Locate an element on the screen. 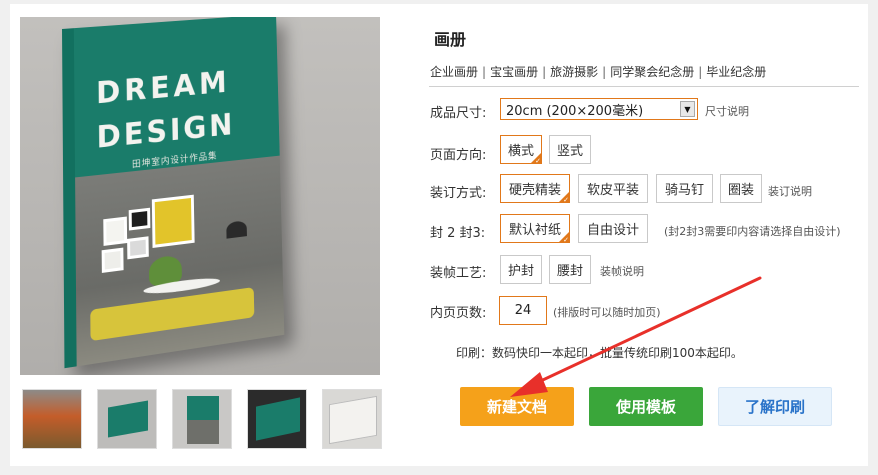  pages-note: (排版时可以随时加页) is located at coordinates (607, 312).